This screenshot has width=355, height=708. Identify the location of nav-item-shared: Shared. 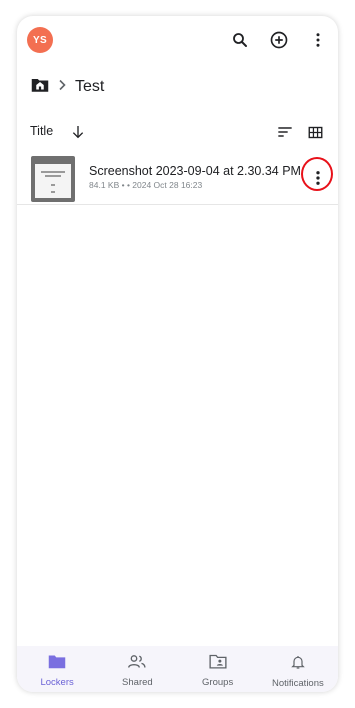
(137, 669).